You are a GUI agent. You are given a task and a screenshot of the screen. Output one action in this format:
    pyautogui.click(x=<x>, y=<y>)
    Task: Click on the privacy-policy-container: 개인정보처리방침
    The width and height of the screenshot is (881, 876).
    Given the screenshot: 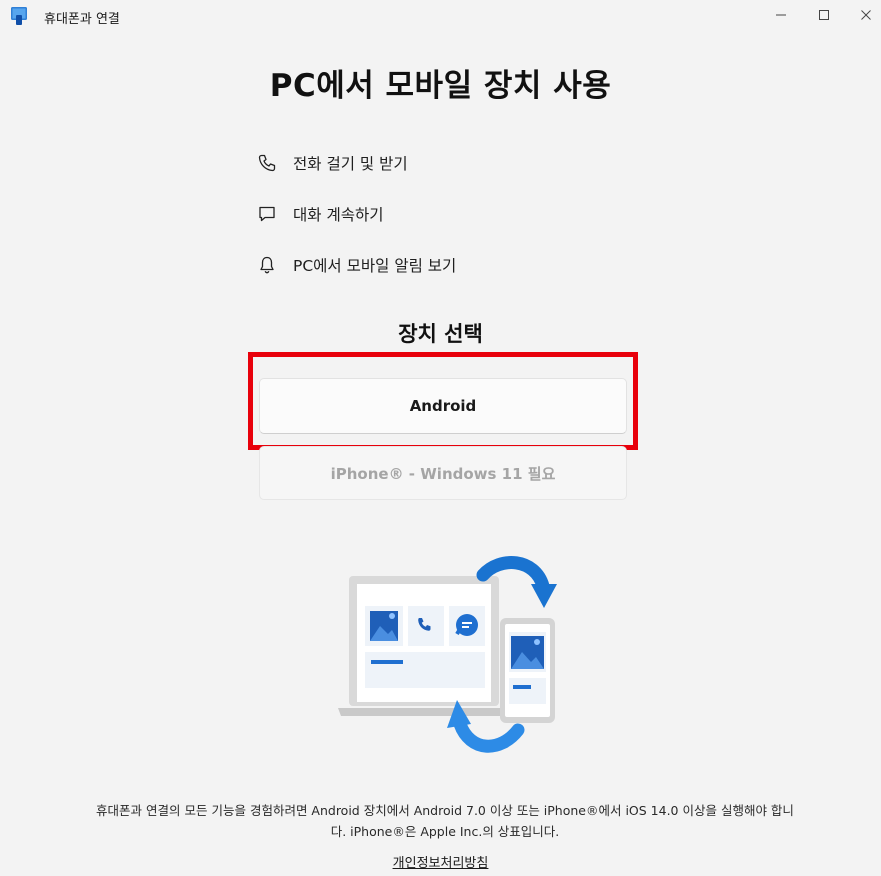 What is the action you would take?
    pyautogui.click(x=440, y=861)
    